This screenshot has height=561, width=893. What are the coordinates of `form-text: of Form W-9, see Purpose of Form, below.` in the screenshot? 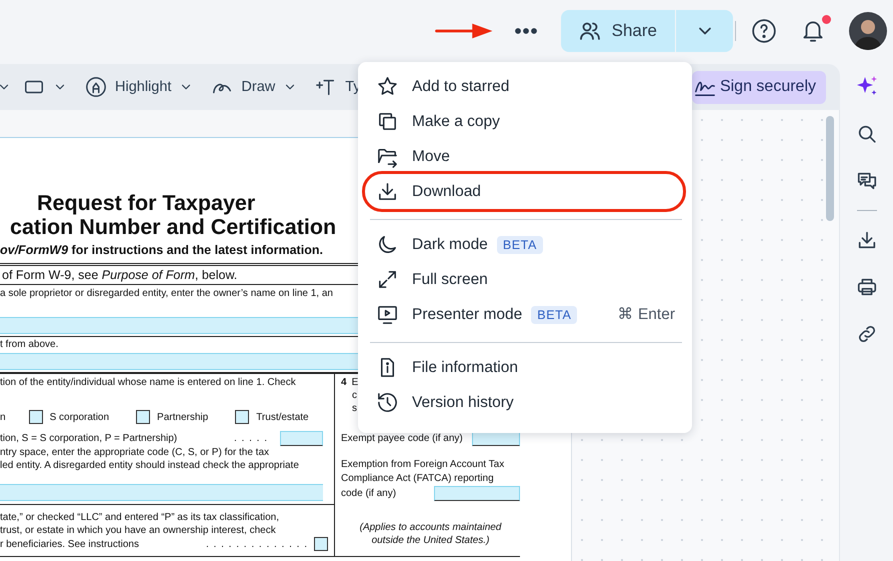 It's located at (119, 275).